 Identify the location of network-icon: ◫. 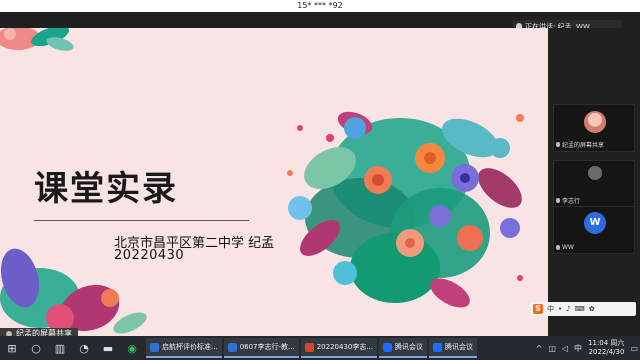
(552, 348).